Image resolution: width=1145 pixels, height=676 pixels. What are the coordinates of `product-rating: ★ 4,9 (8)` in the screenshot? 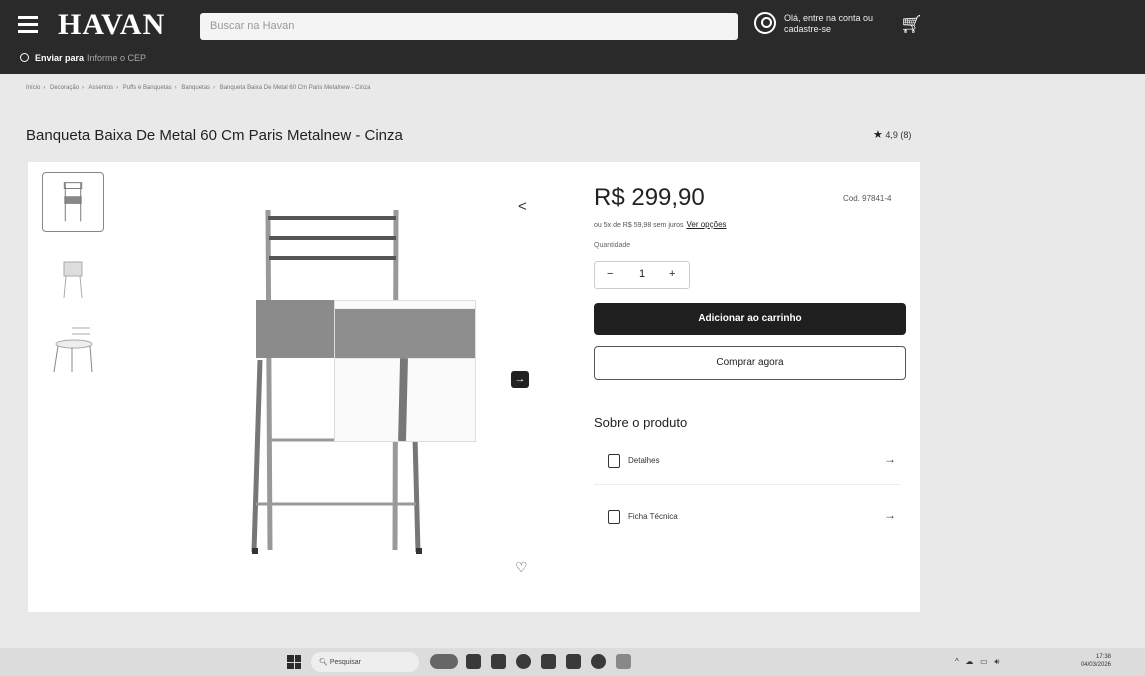 It's located at (892, 134).